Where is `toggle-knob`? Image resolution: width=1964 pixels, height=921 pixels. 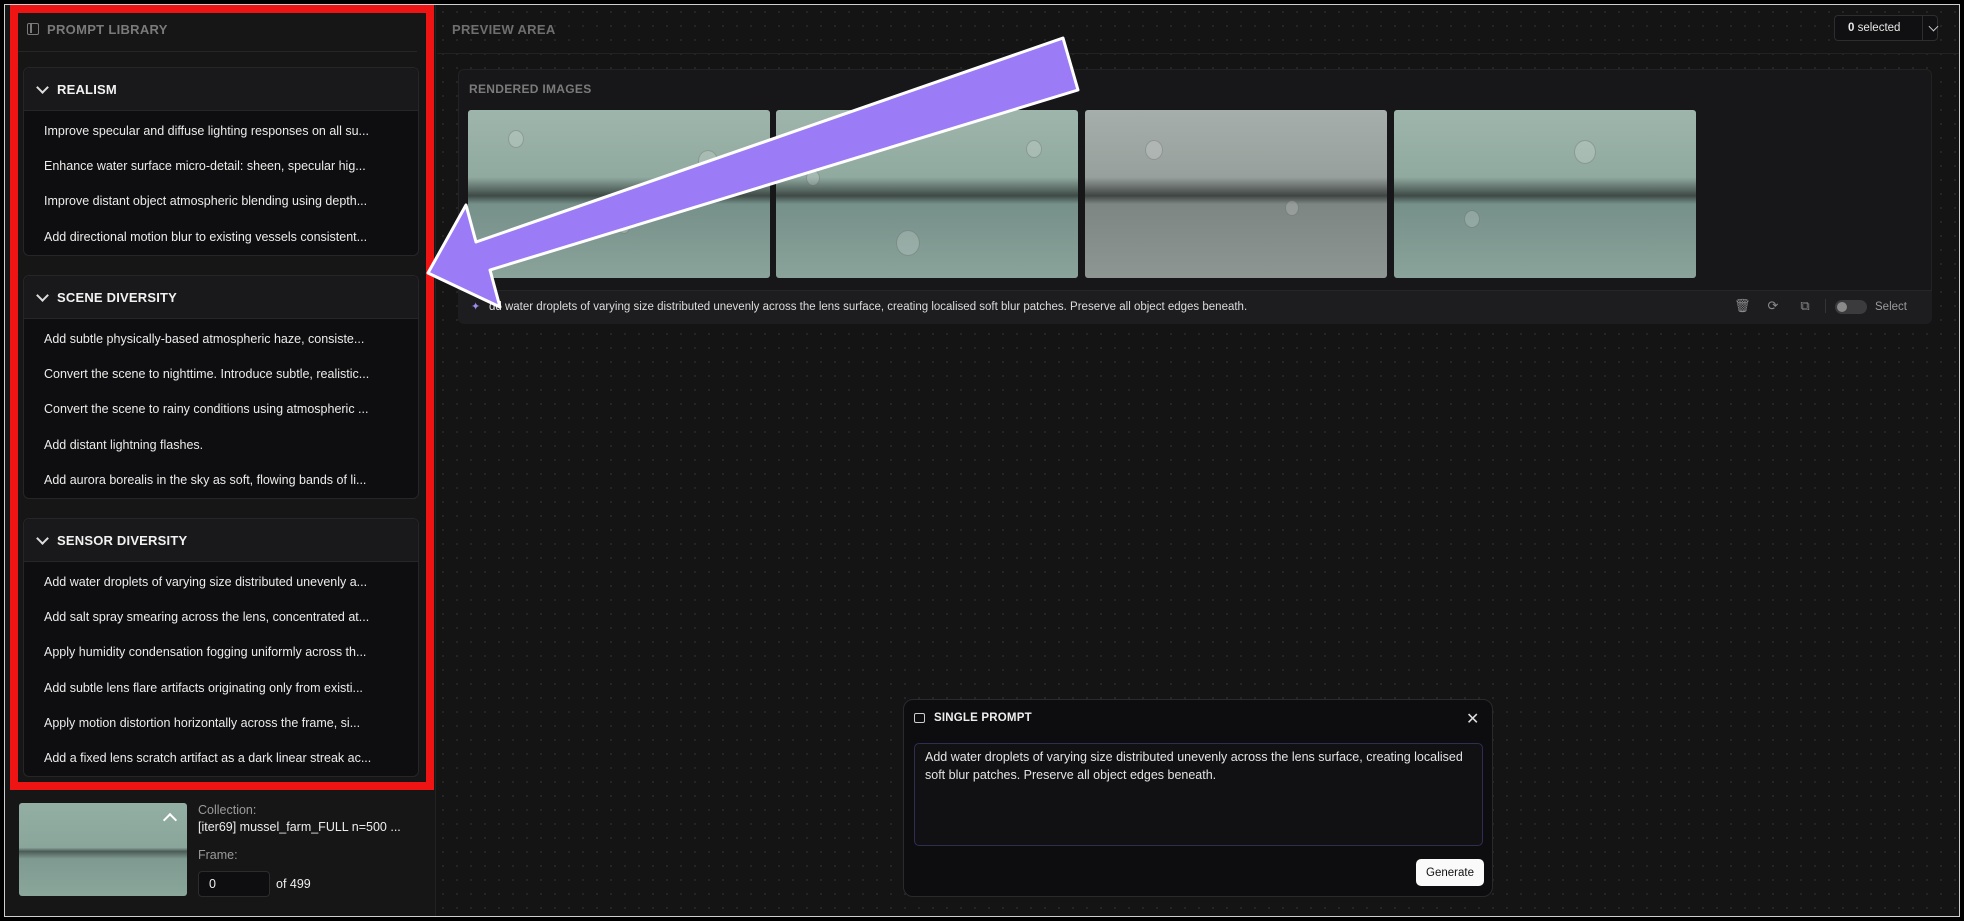 toggle-knob is located at coordinates (1842, 307).